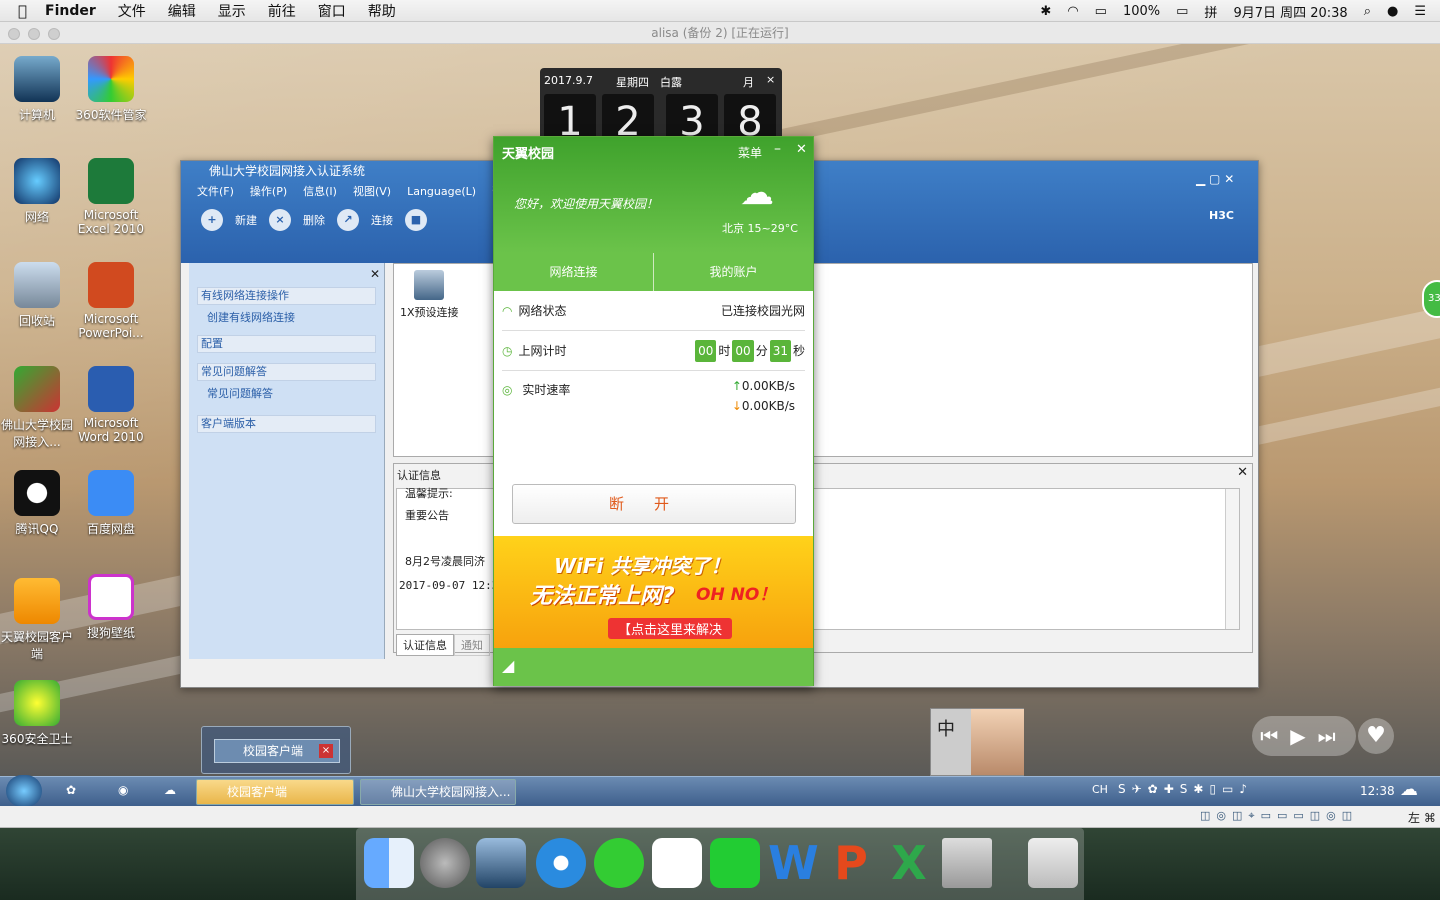 The image size is (1440, 900). Describe the element at coordinates (286, 272) in the screenshot. I see `sidebar-close-icon: ✕` at that location.